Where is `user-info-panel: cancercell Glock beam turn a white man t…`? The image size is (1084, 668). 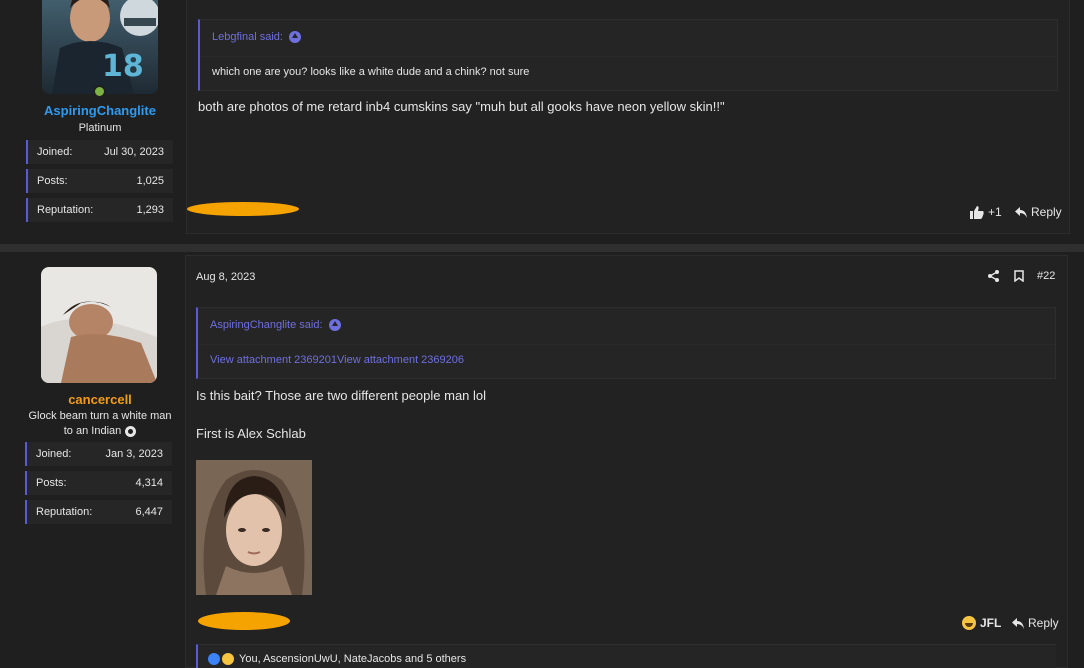
user-info-panel: cancercell Glock beam turn a white man t… is located at coordinates (93, 460).